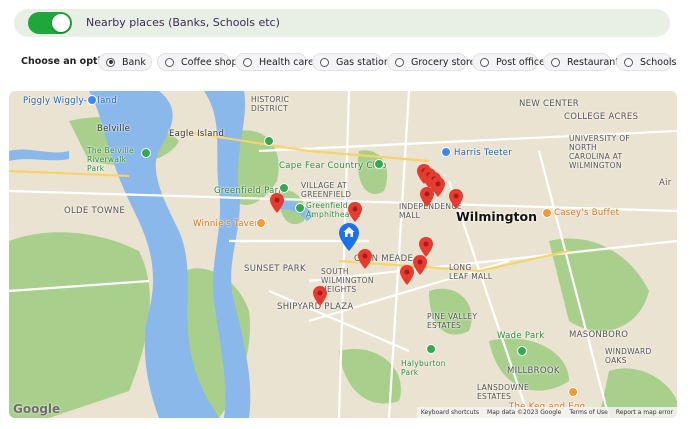  Describe the element at coordinates (37, 409) in the screenshot. I see `google-logo: Google` at that location.